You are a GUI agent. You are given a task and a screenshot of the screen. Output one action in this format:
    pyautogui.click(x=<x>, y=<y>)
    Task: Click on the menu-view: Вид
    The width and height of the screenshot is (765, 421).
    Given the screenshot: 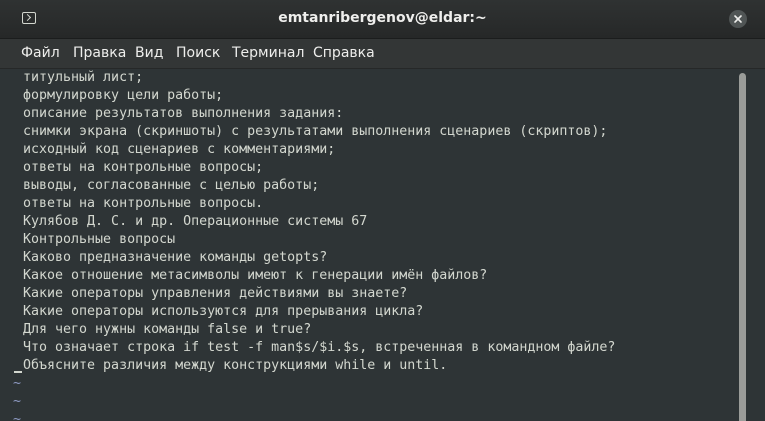 What is the action you would take?
    pyautogui.click(x=149, y=53)
    